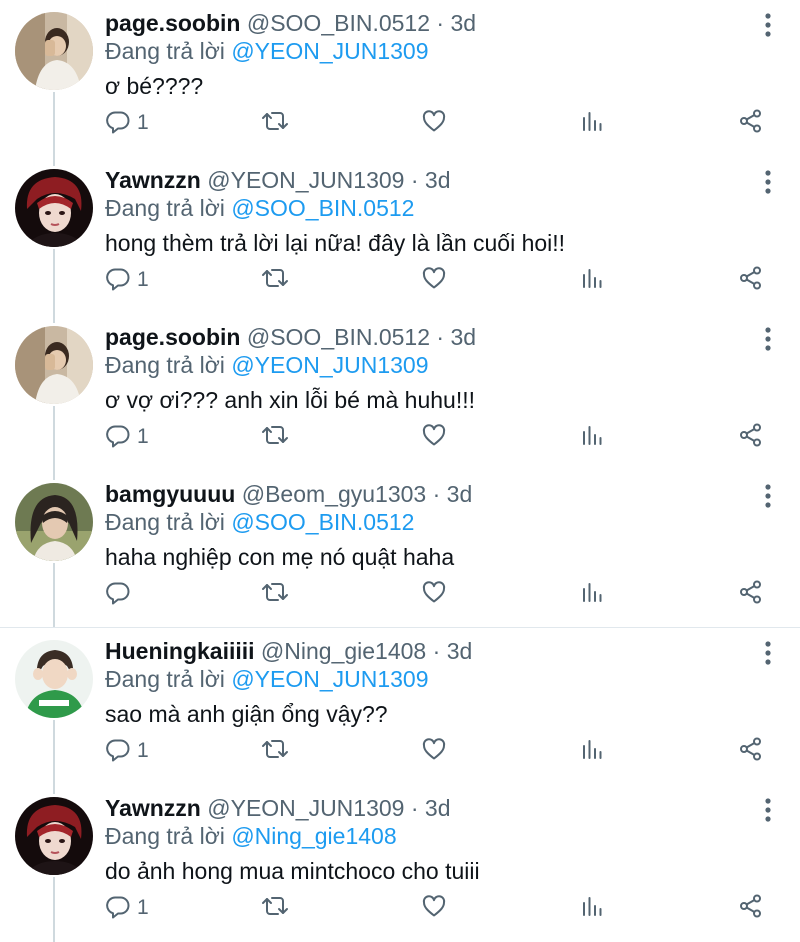  I want to click on tweet-header: page.soobin @SOO_BIN.0512 · 3d, so click(290, 337).